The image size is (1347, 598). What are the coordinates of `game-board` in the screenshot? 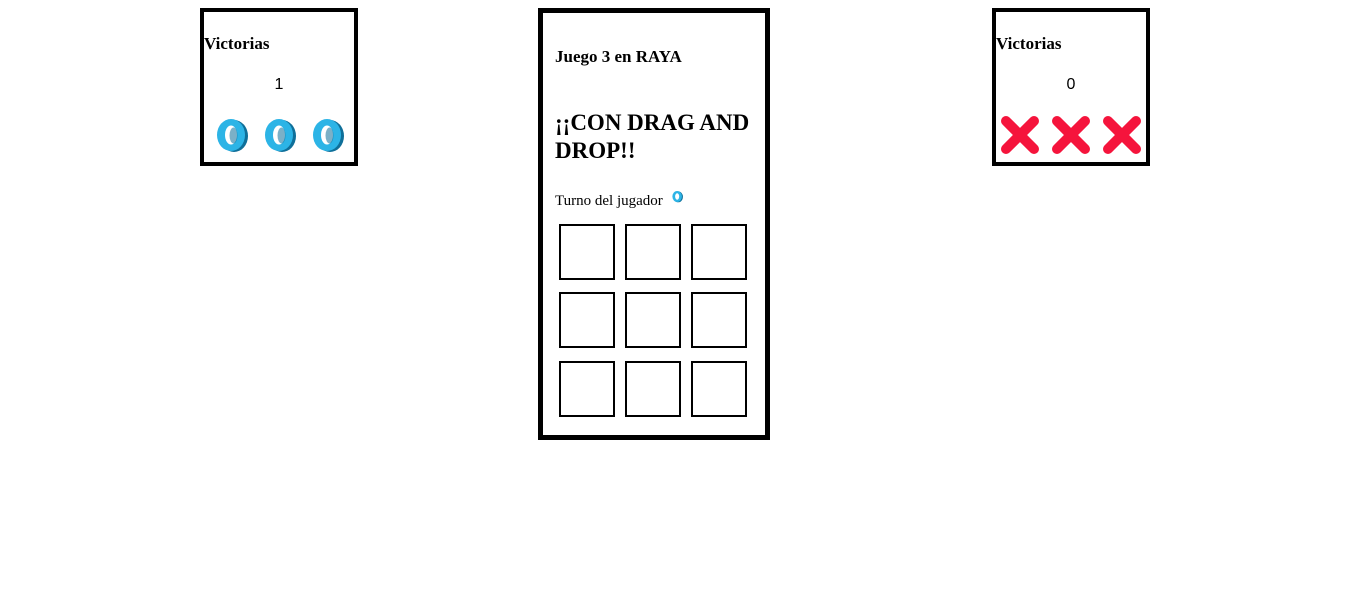 It's located at (654, 321).